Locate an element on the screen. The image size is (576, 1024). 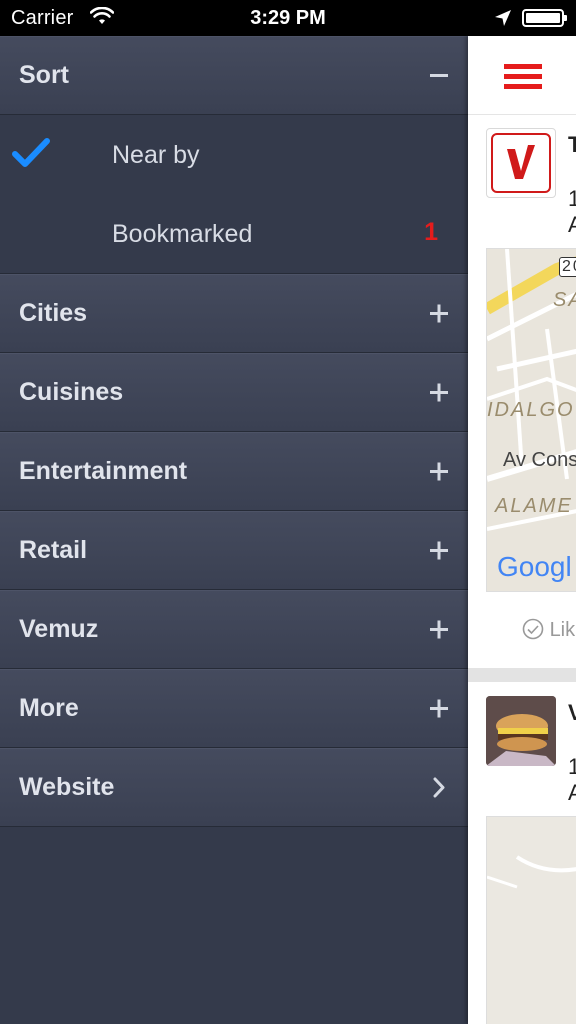
section-header-cuisines: Cuisines is located at coordinates (234, 392).